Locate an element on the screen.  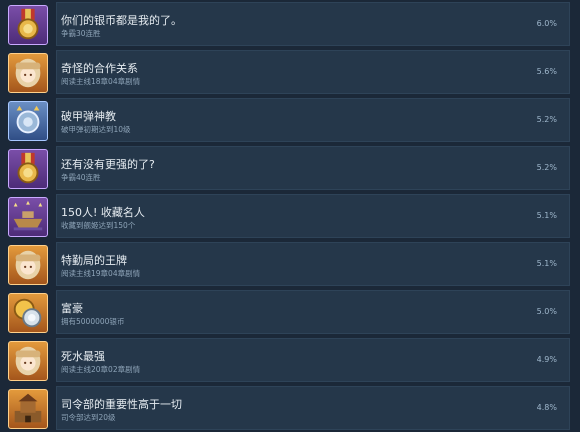
achievement-title: 死水最强 is located at coordinates (83, 356).